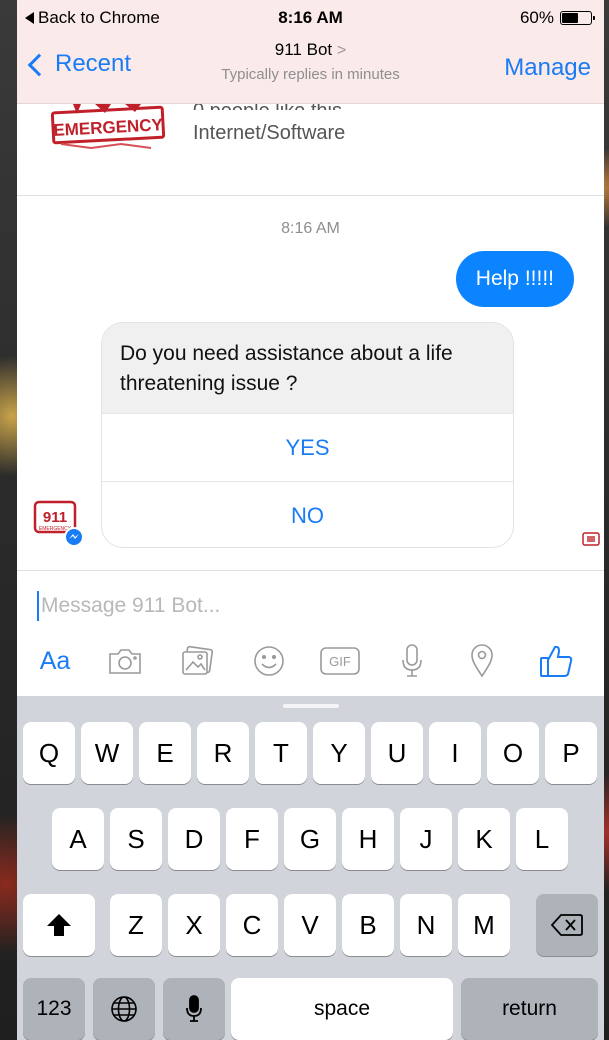  I want to click on globe-icon, so click(124, 1009).